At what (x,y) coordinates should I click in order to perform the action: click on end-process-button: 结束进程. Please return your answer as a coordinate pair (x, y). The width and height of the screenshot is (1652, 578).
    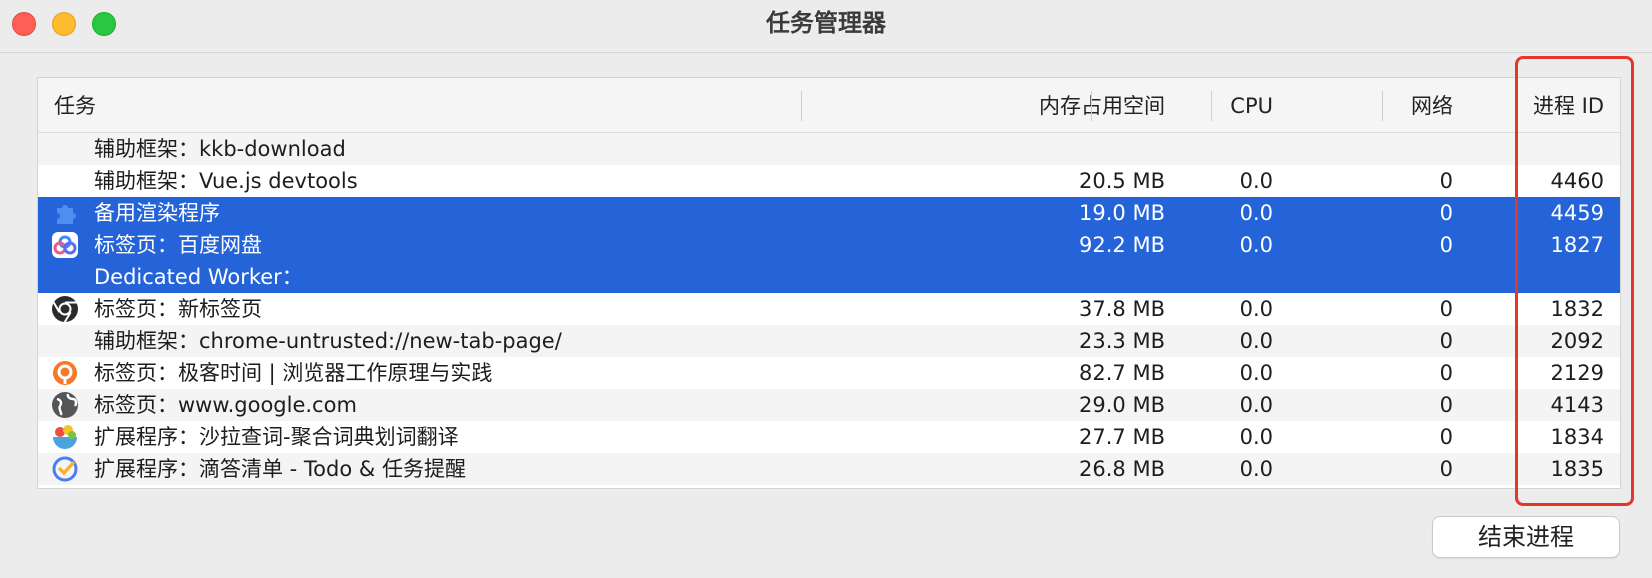
    Looking at the image, I should click on (1526, 537).